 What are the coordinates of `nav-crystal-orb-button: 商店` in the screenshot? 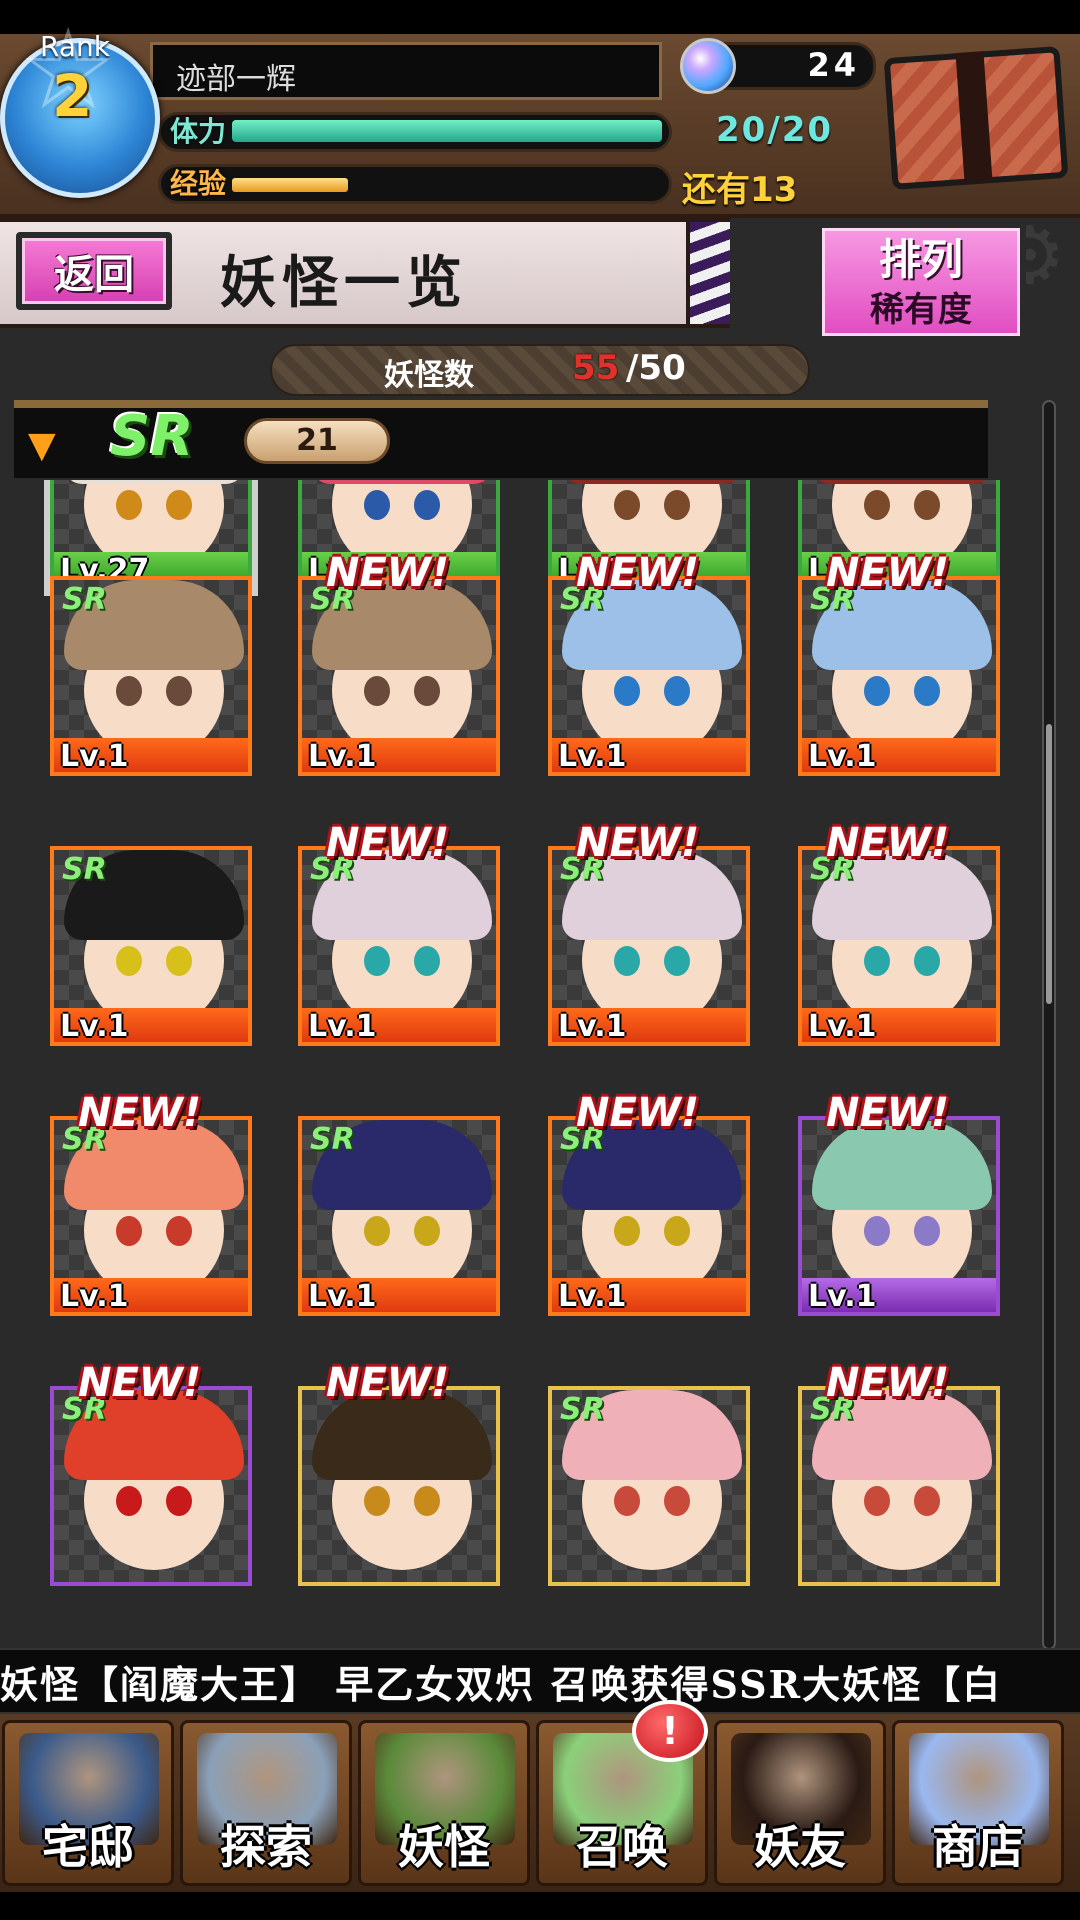 It's located at (978, 1803).